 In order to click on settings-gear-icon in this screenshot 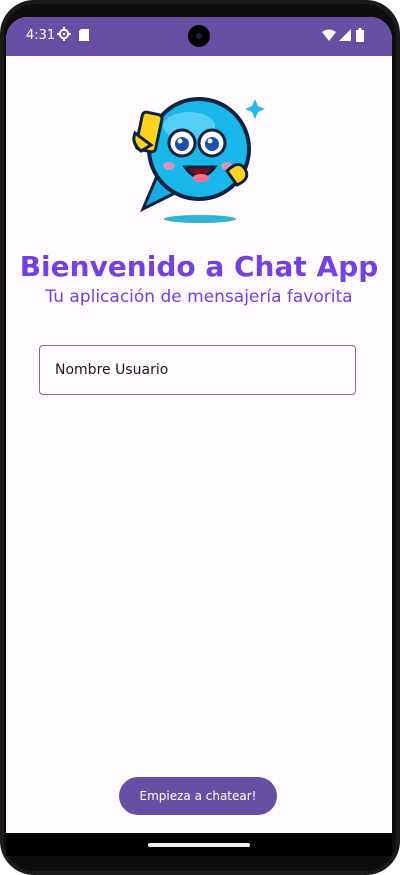, I will do `click(64, 34)`.